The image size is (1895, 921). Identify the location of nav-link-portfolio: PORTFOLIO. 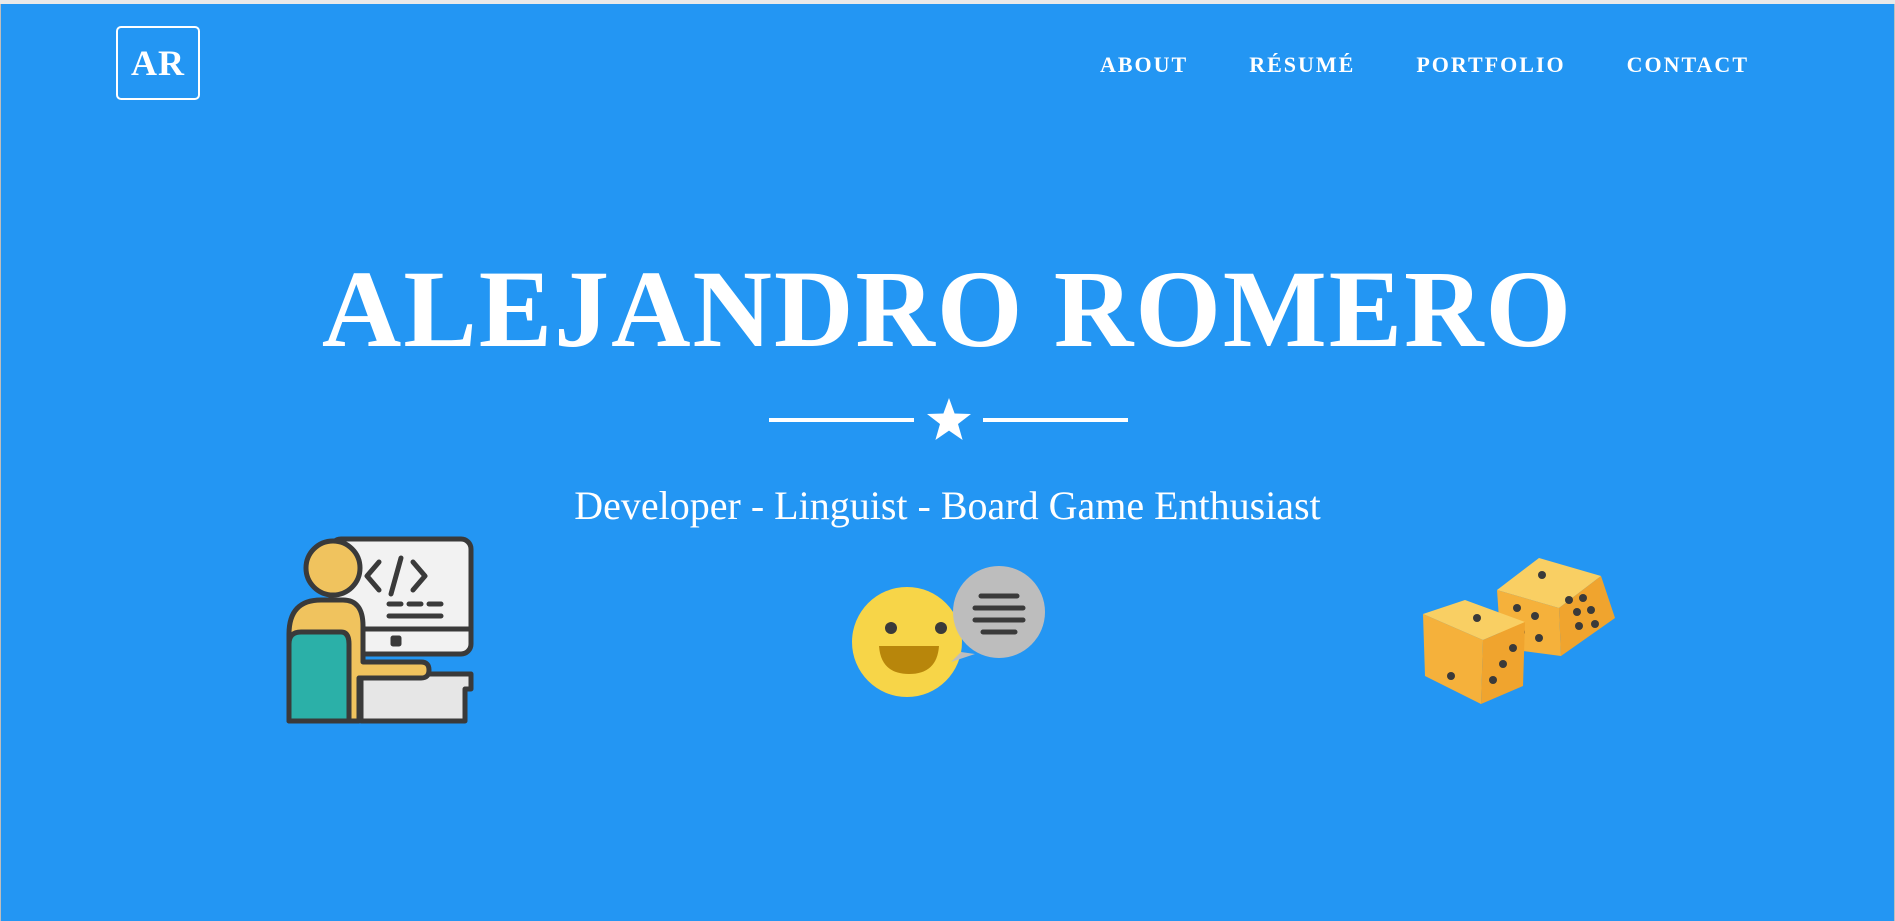
(1490, 65).